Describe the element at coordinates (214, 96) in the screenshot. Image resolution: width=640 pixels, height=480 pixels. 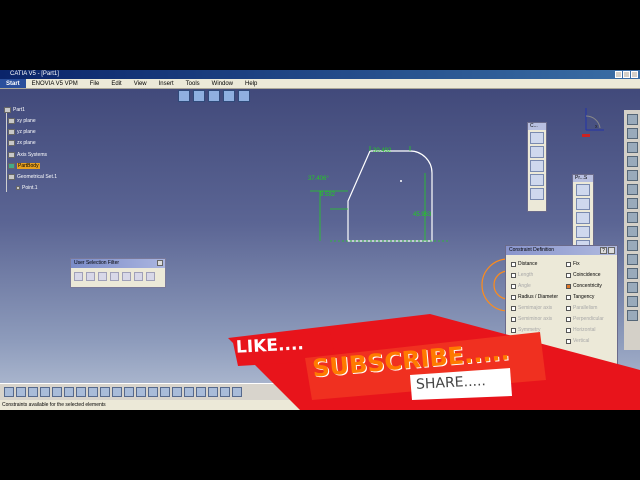
I see `construction-icon` at that location.